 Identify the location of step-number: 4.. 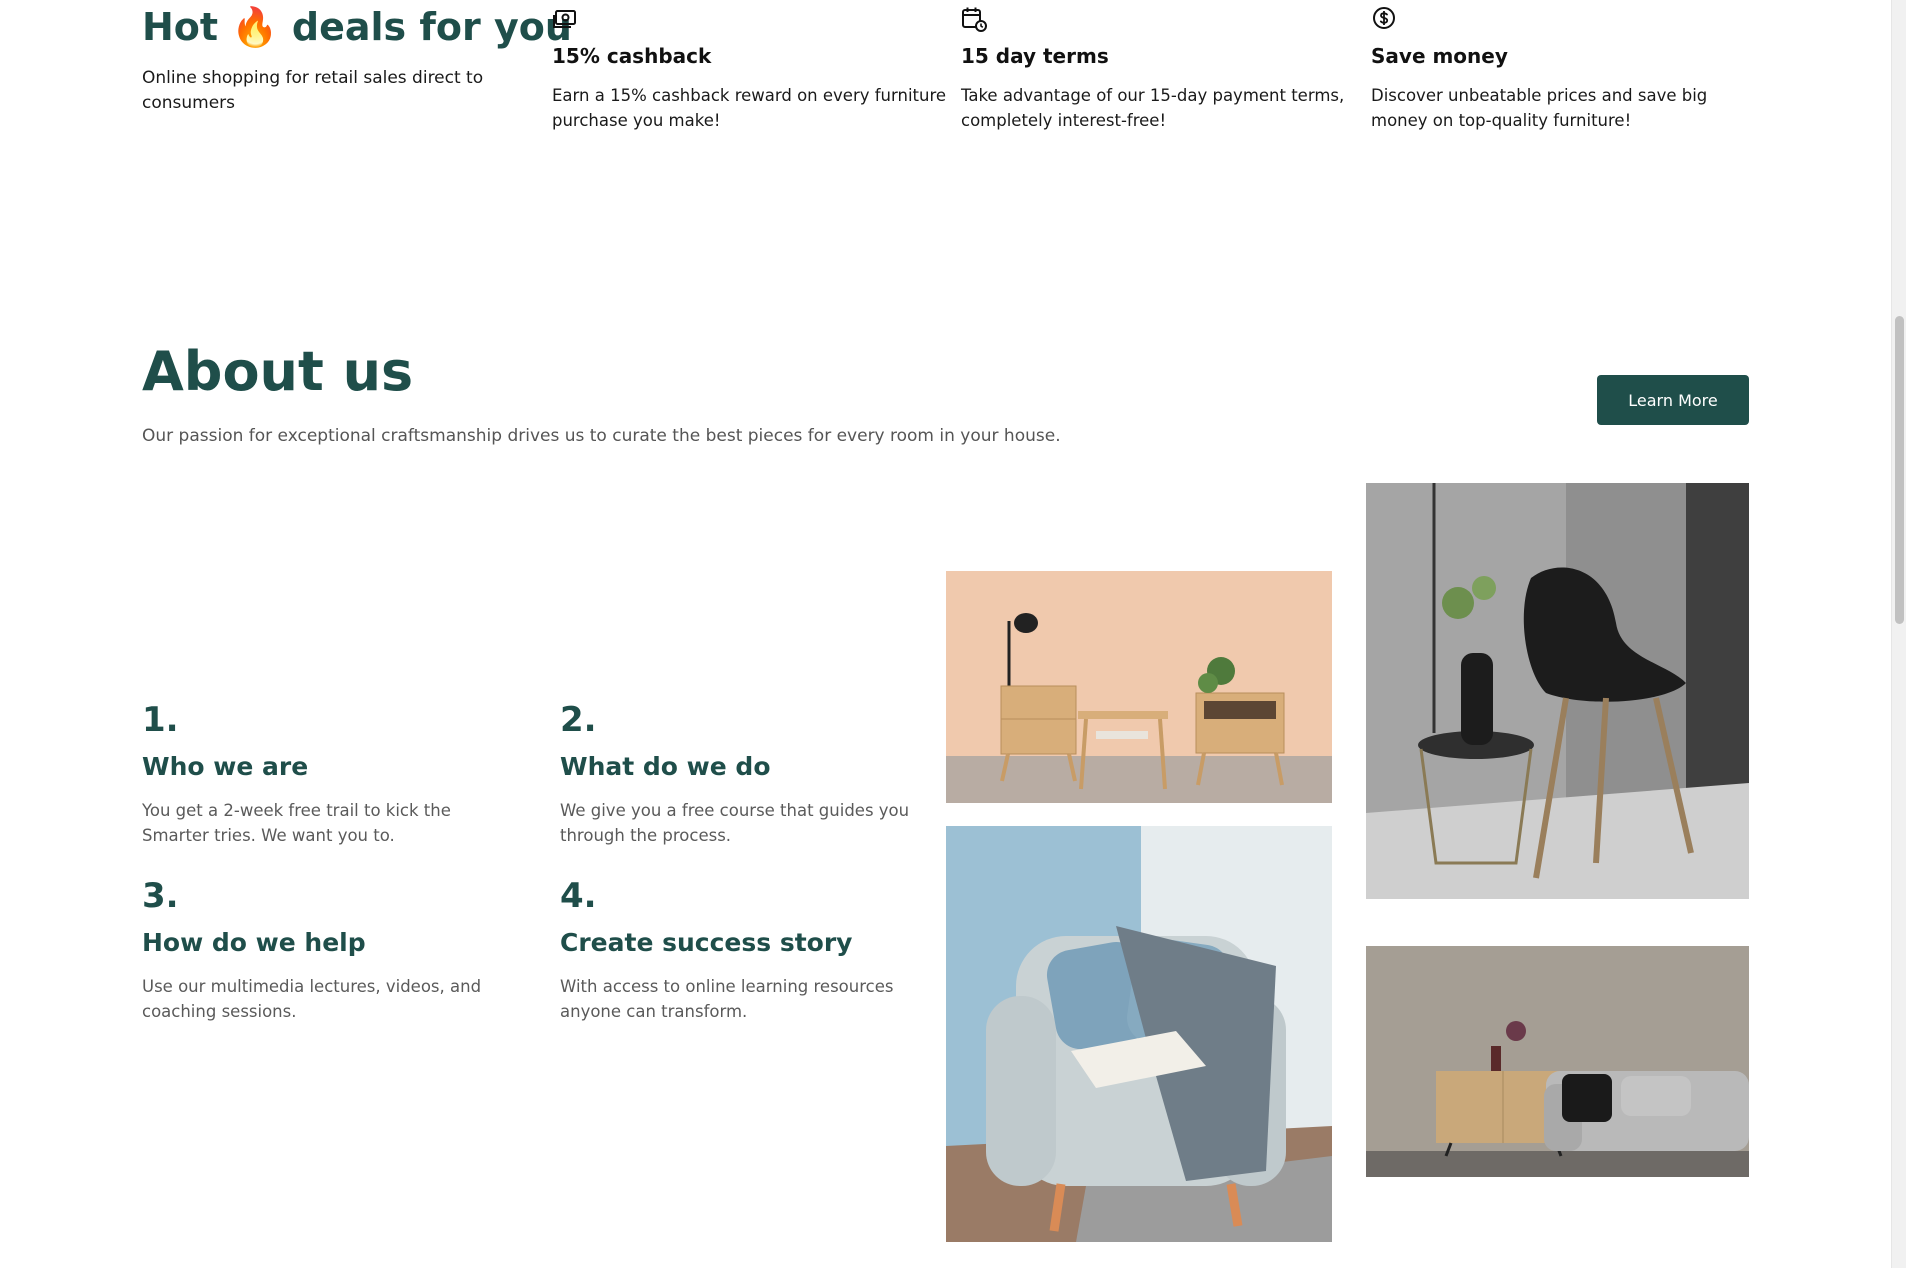
(578, 896).